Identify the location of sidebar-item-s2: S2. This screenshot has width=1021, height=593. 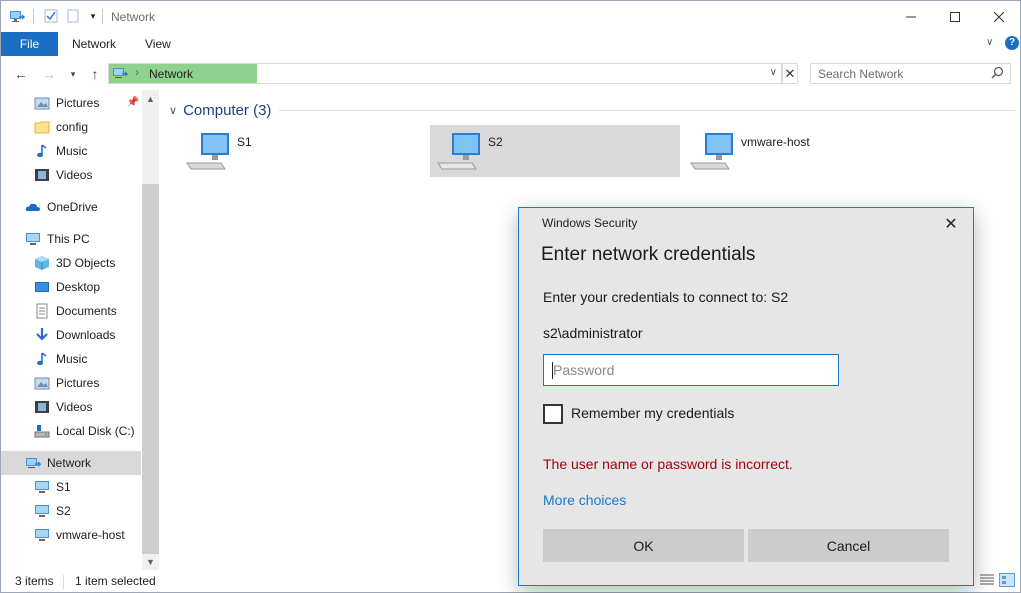
(71, 511).